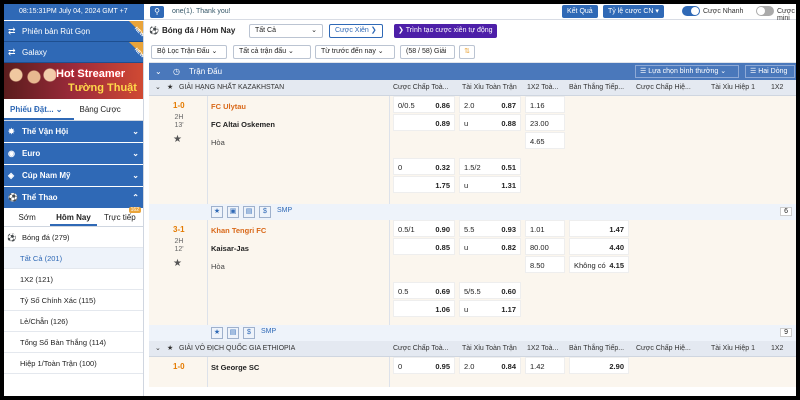 Image resolution: width=800 pixels, height=400 pixels. What do you see at coordinates (424, 365) in the screenshot?
I see `handicap-home-odds: 0 0.95` at bounding box center [424, 365].